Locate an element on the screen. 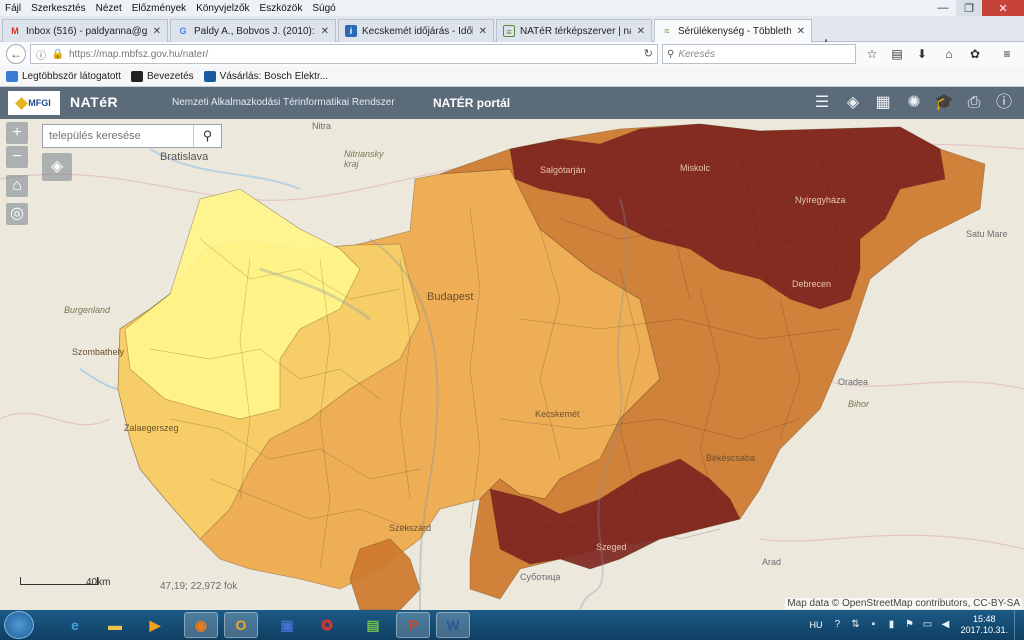 The width and height of the screenshot is (1024, 640). media-icon: ▶ is located at coordinates (155, 625).